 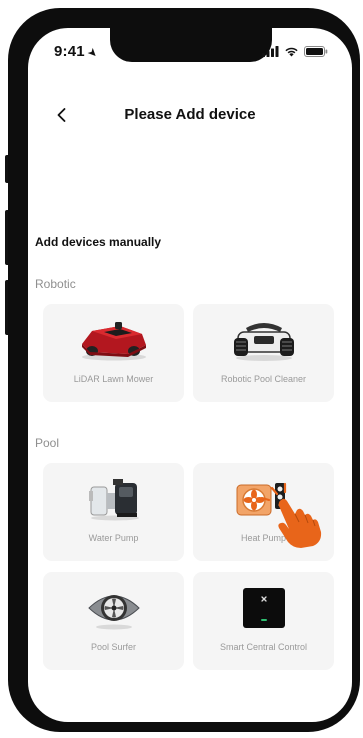 What do you see at coordinates (113, 340) in the screenshot?
I see `lawn-mower-icon` at bounding box center [113, 340].